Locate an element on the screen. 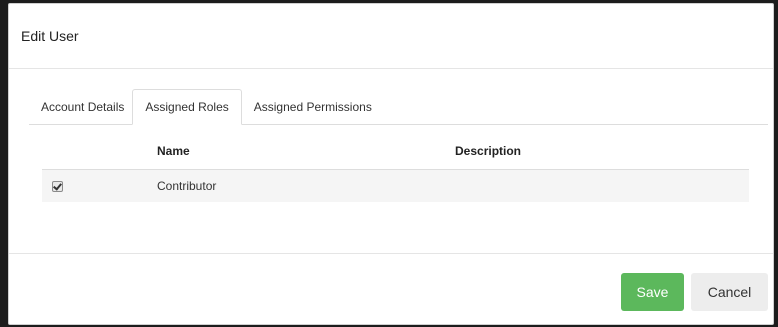 This screenshot has height=327, width=778. role-name-cell: Contributor is located at coordinates (187, 186).